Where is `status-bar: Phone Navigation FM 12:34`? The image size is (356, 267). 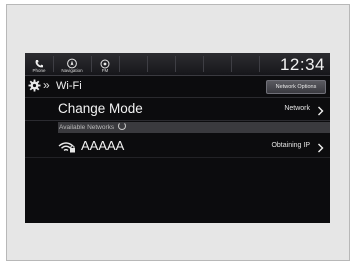 status-bar: Phone Navigation FM 12:34 is located at coordinates (177, 64).